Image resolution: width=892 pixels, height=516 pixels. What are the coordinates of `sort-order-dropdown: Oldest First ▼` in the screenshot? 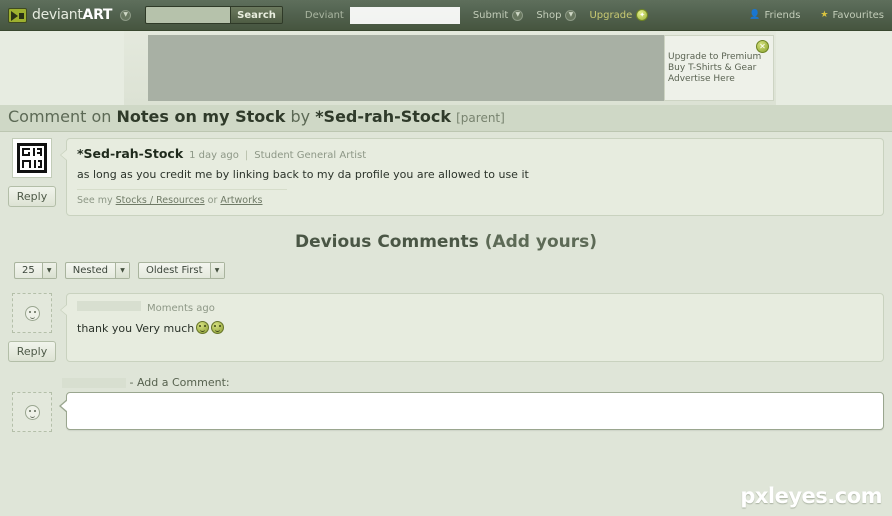 It's located at (181, 270).